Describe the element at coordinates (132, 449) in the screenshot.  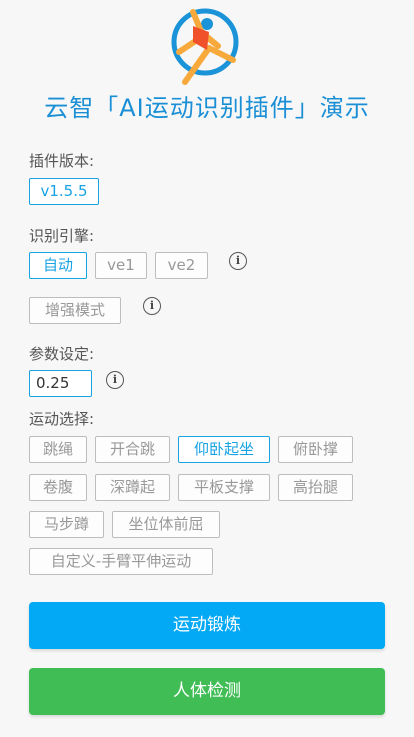
I see `sport-option-jumping-jacks: 开合跳` at that location.